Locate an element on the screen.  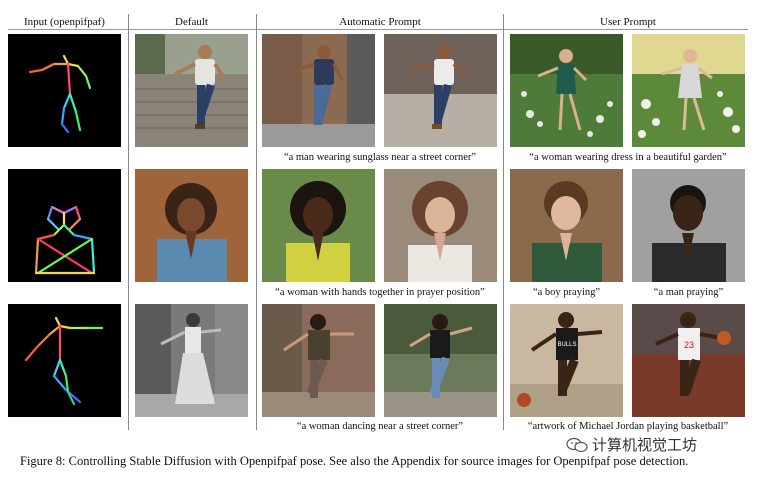
caption-row2-user-man: “a man praying” is located at coordinates (688, 292).